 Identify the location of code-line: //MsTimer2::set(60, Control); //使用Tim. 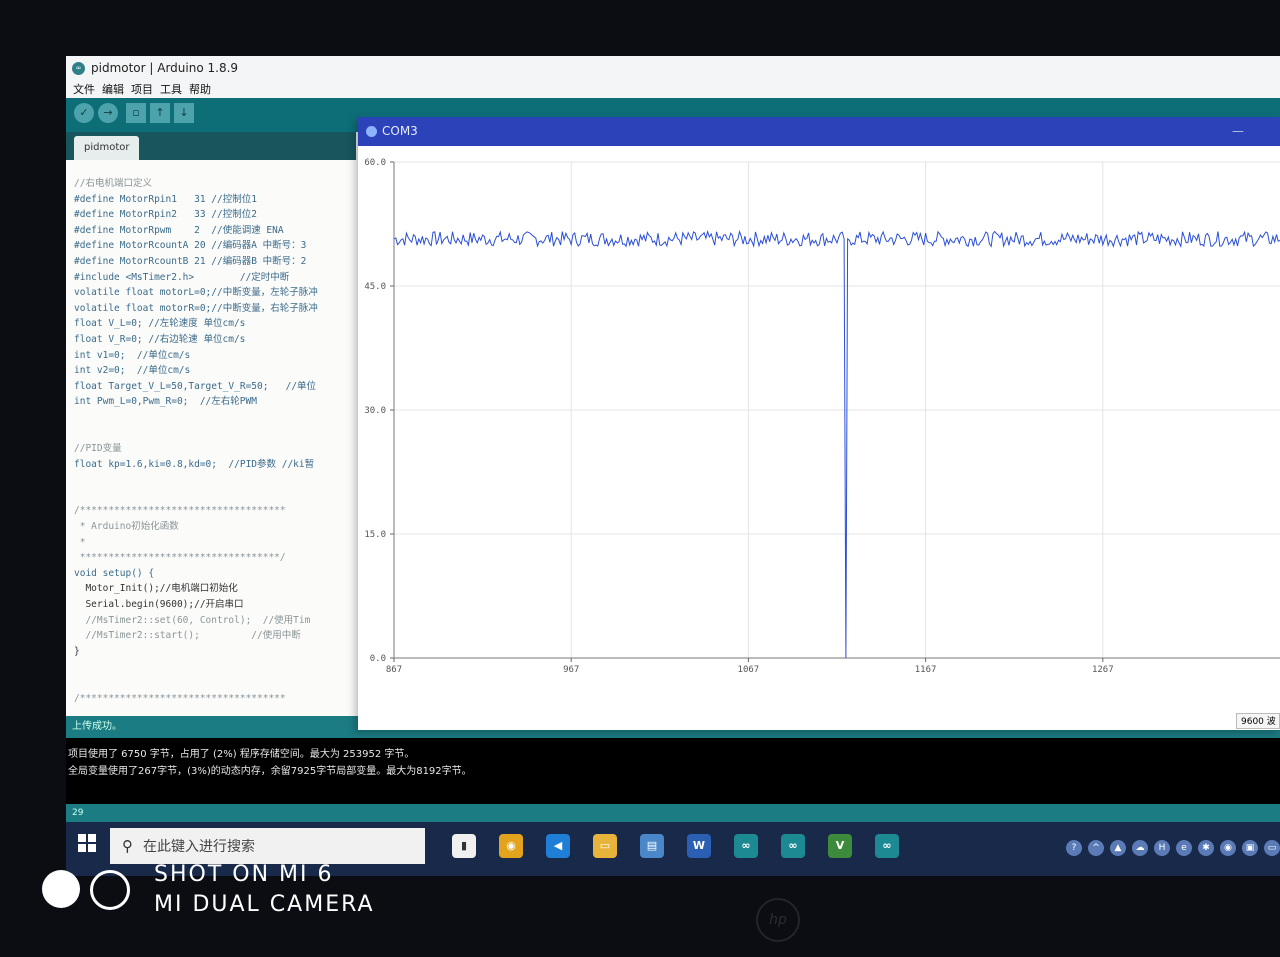
(192, 620).